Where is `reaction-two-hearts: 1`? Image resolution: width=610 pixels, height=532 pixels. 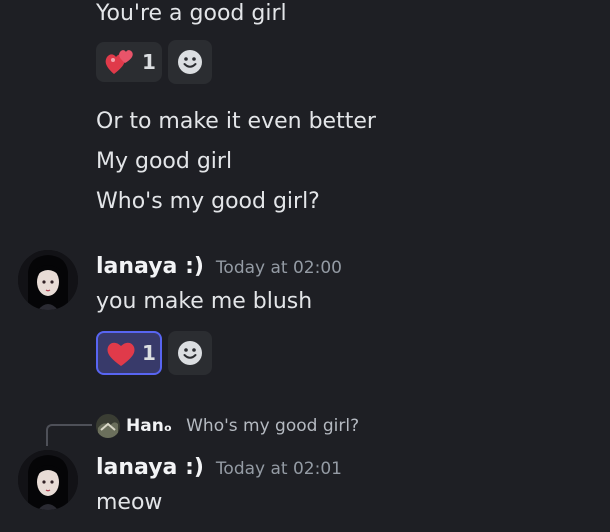
reaction-two-hearts: 1 is located at coordinates (129, 62).